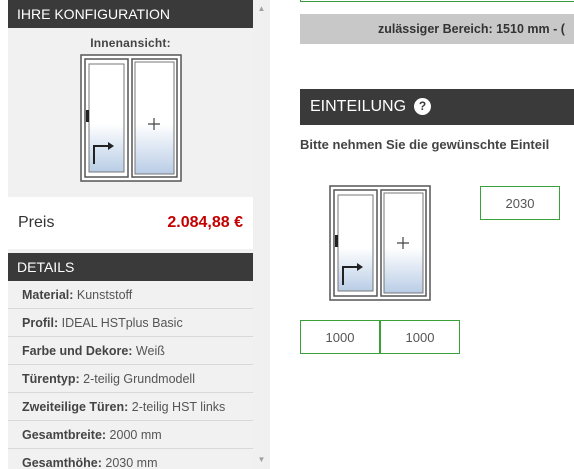 The height and width of the screenshot is (469, 574). I want to click on price-value: 2.084,88 €, so click(205, 222).